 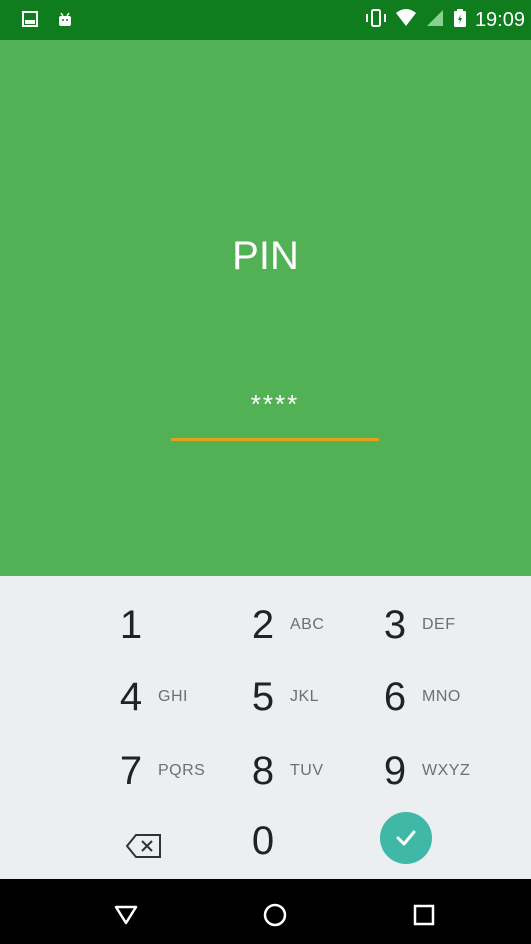 I want to click on key-7: 7 PQRS, so click(x=189, y=771).